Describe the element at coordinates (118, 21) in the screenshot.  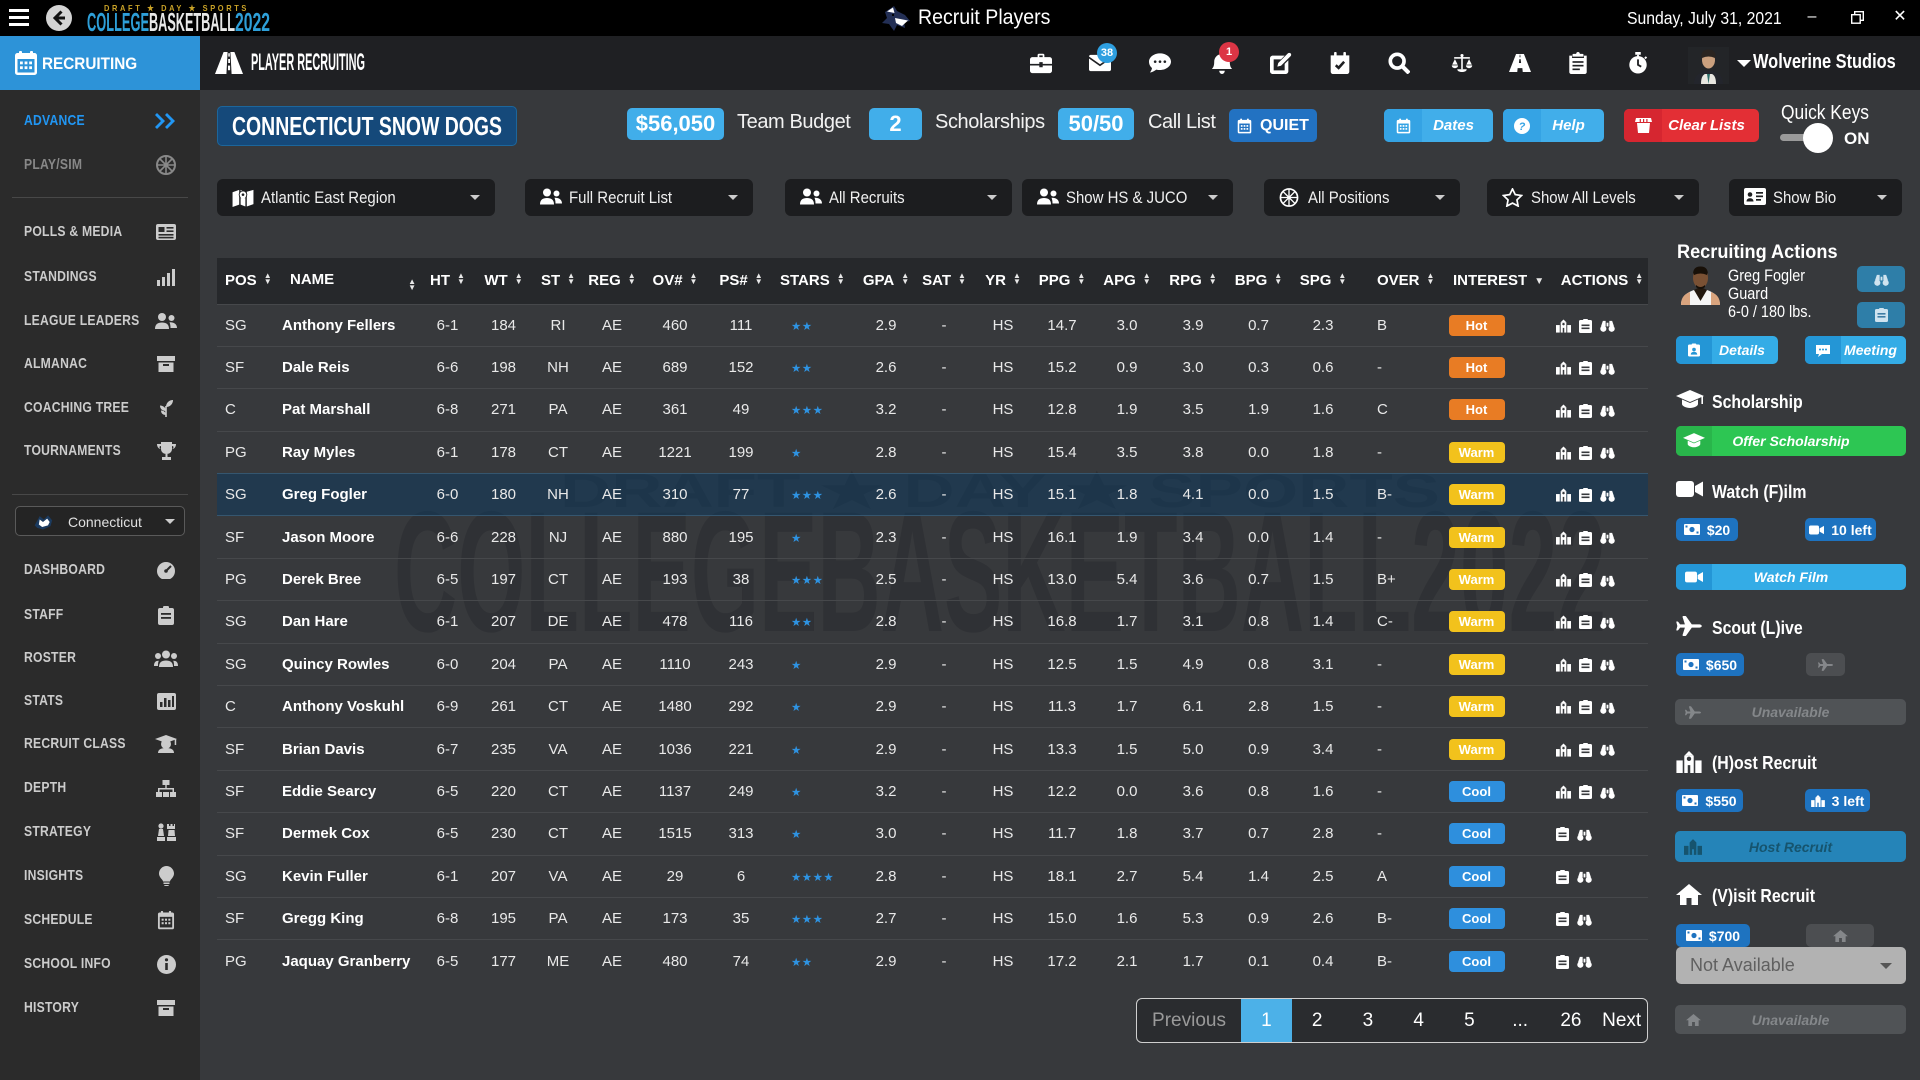
I see `svg-text: COLLEGE` at that location.